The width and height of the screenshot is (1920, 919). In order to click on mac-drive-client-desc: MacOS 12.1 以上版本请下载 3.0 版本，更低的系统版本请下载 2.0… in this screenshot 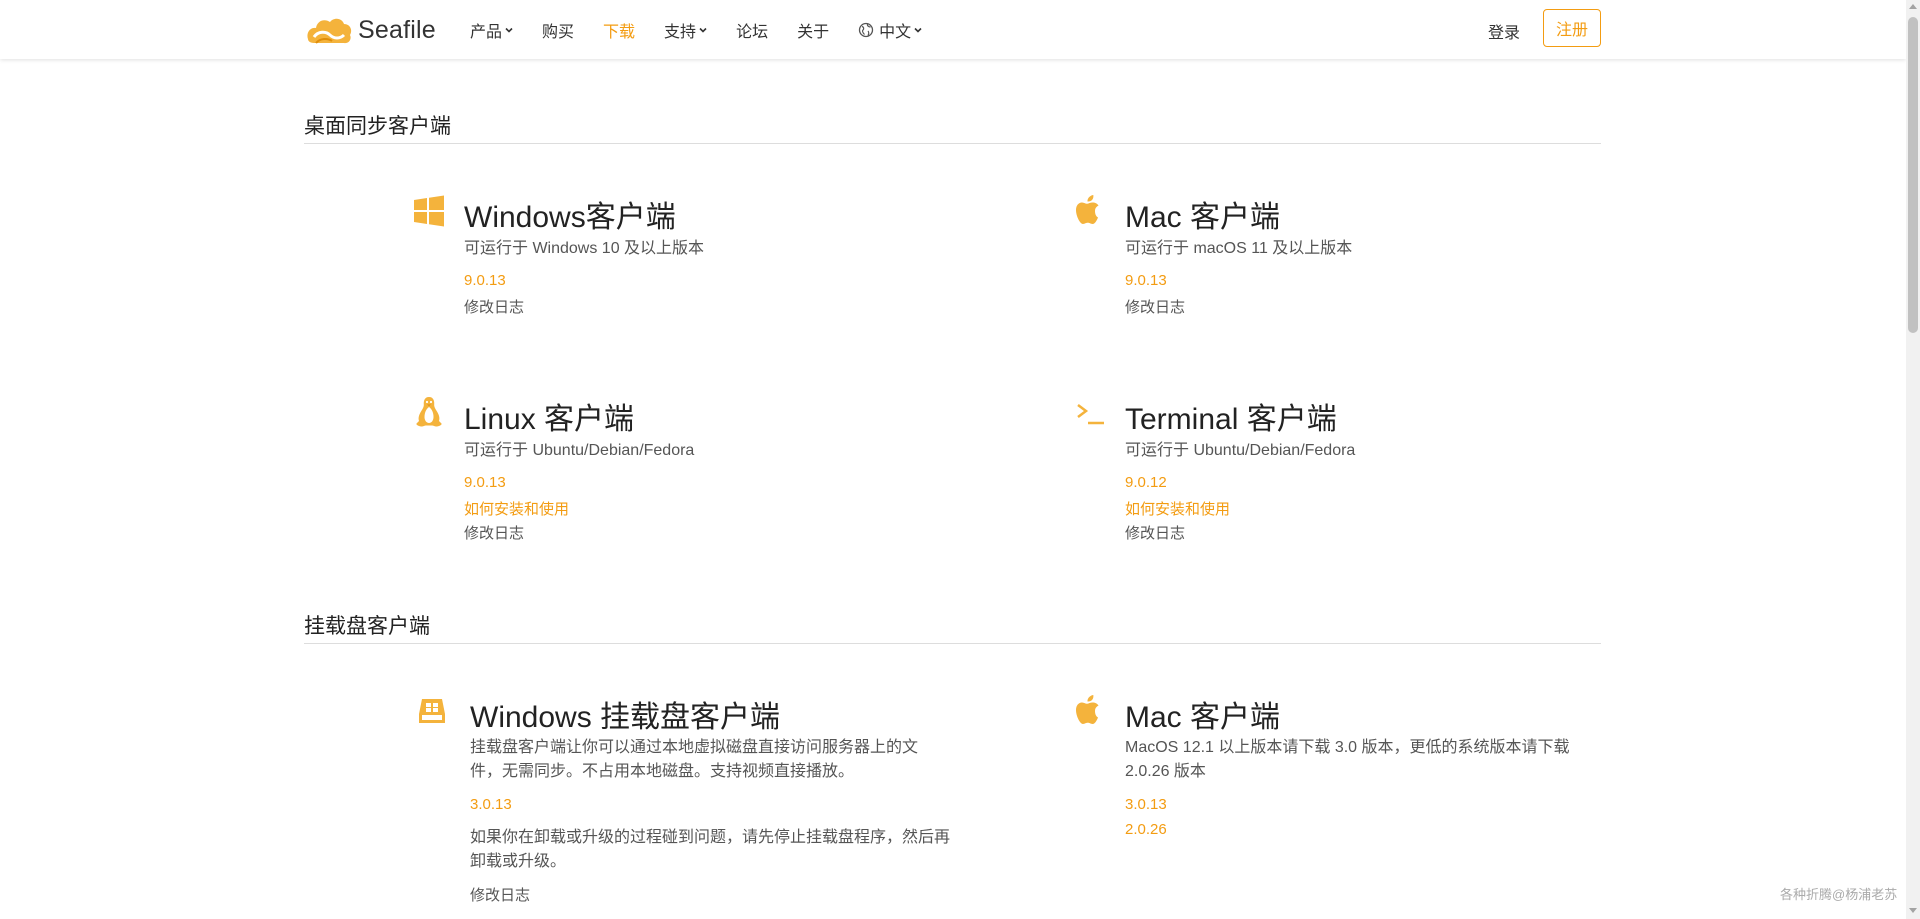, I will do `click(1347, 759)`.